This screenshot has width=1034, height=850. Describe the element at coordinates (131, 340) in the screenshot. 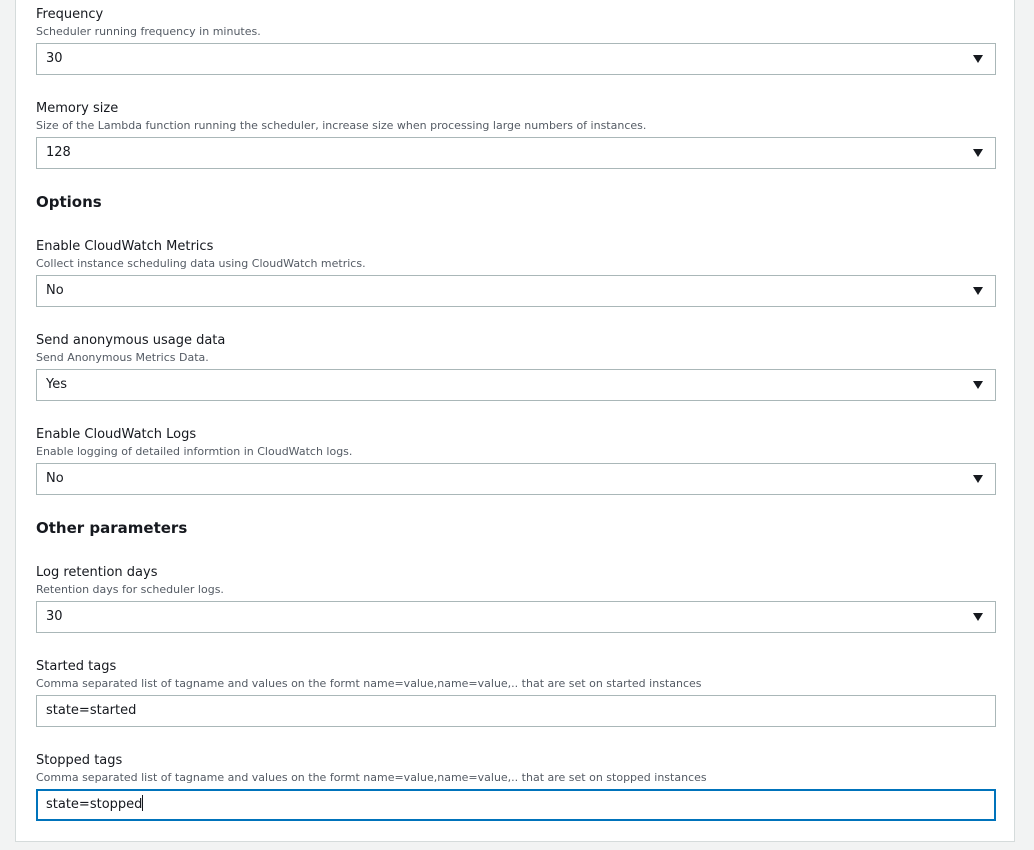

I see `anonymous-usage-label: Send anonymous usage data` at that location.